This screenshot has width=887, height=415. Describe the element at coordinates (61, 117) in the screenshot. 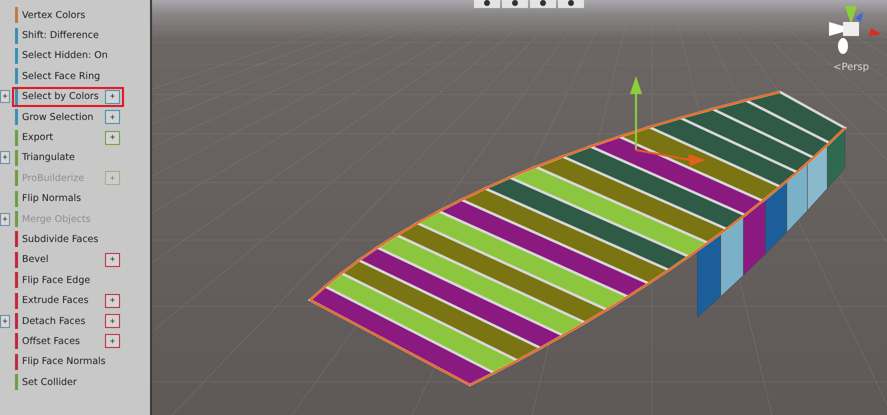

I see `tool-button: Grow Selection` at that location.